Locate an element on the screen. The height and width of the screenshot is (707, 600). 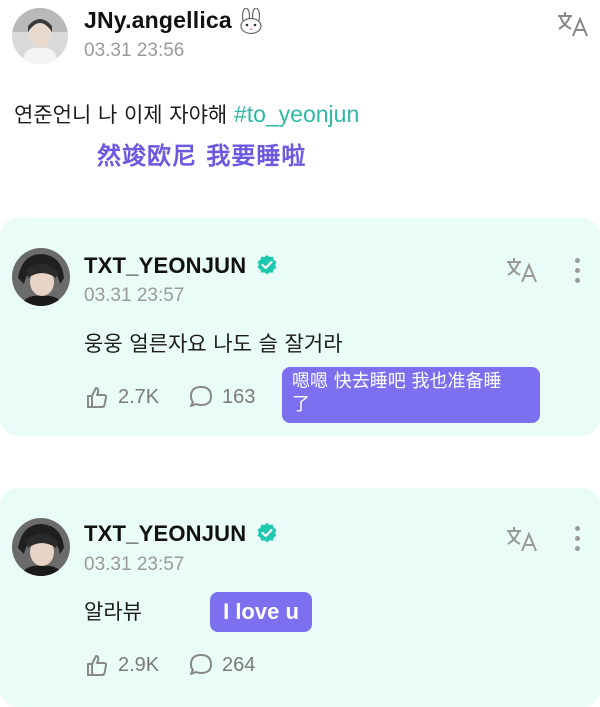
comment-stat: 264 is located at coordinates (221, 665).